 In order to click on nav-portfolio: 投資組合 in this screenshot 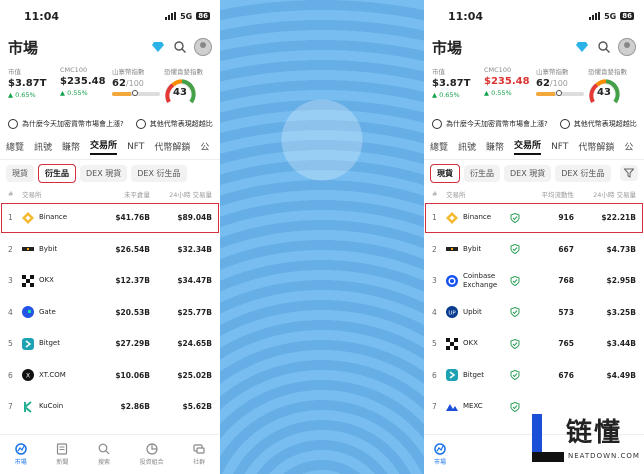, I will do `click(152, 454)`.